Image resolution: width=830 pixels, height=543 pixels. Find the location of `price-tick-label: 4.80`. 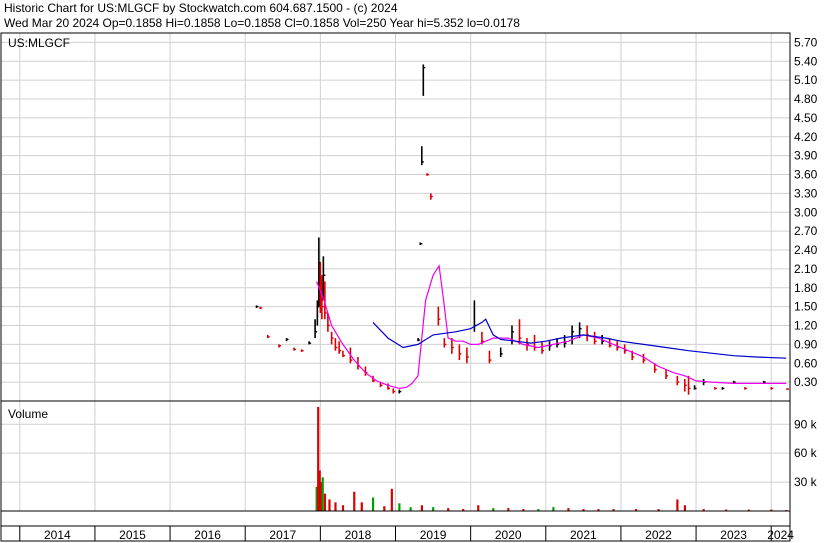

price-tick-label: 4.80 is located at coordinates (806, 99).